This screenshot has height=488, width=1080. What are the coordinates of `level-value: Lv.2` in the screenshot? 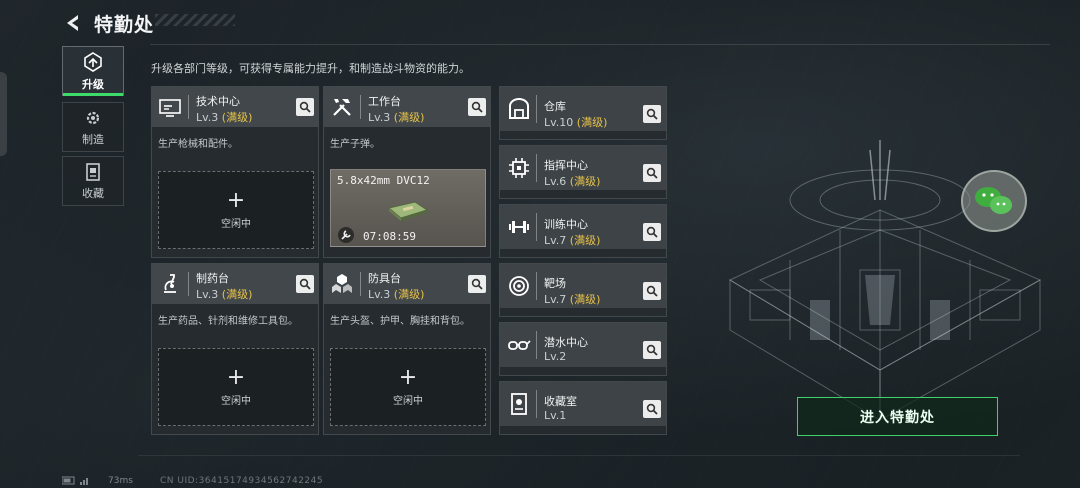 It's located at (555, 356).